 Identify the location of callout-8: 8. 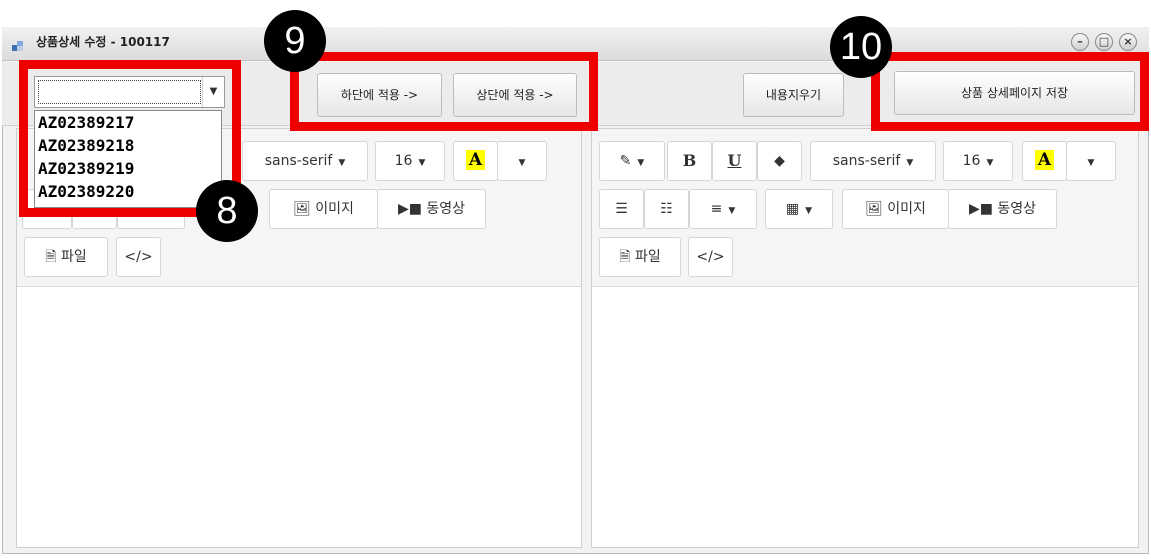
(227, 211).